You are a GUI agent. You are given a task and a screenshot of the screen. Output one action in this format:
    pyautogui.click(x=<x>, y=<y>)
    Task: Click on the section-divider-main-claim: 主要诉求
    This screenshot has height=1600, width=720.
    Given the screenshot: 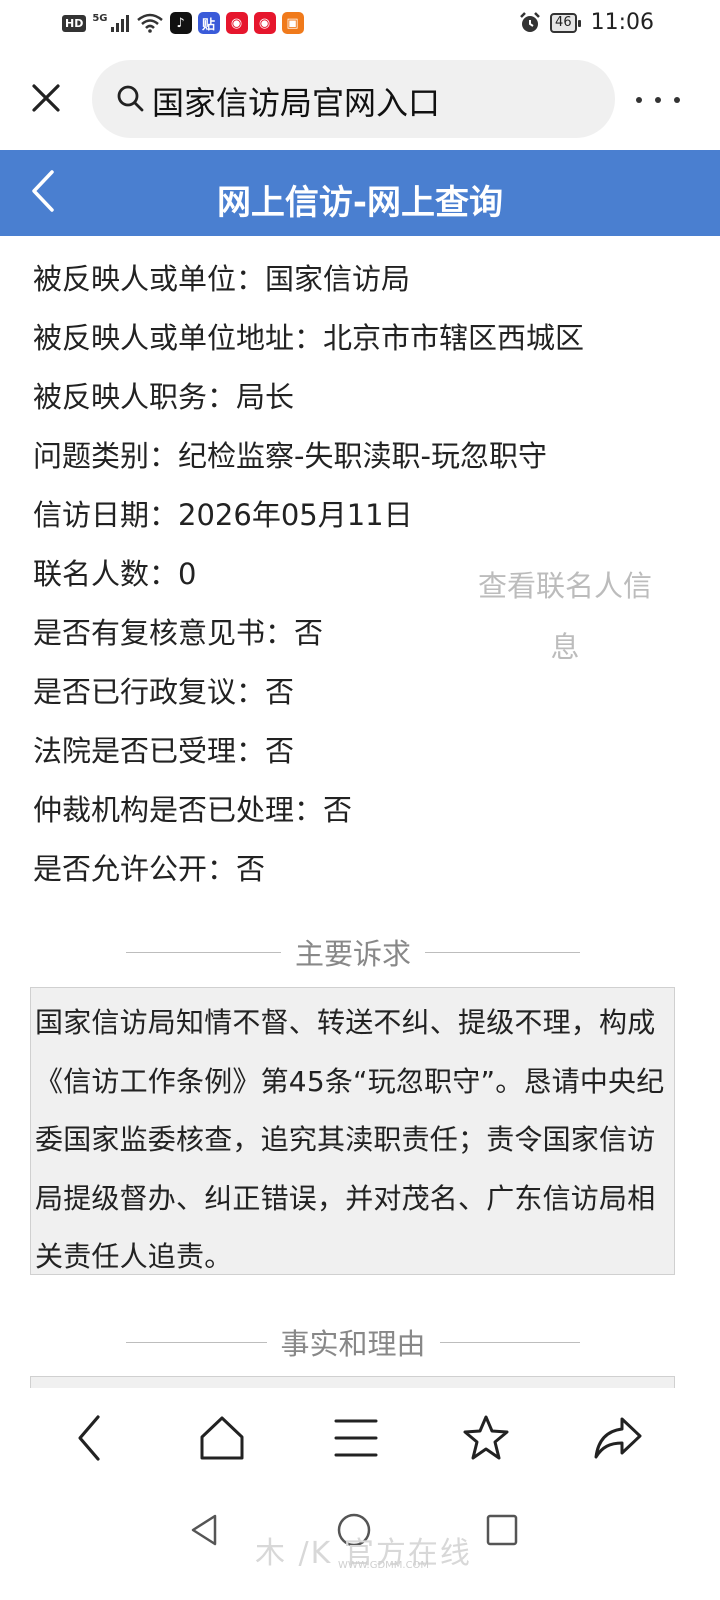 What is the action you would take?
    pyautogui.click(x=353, y=952)
    